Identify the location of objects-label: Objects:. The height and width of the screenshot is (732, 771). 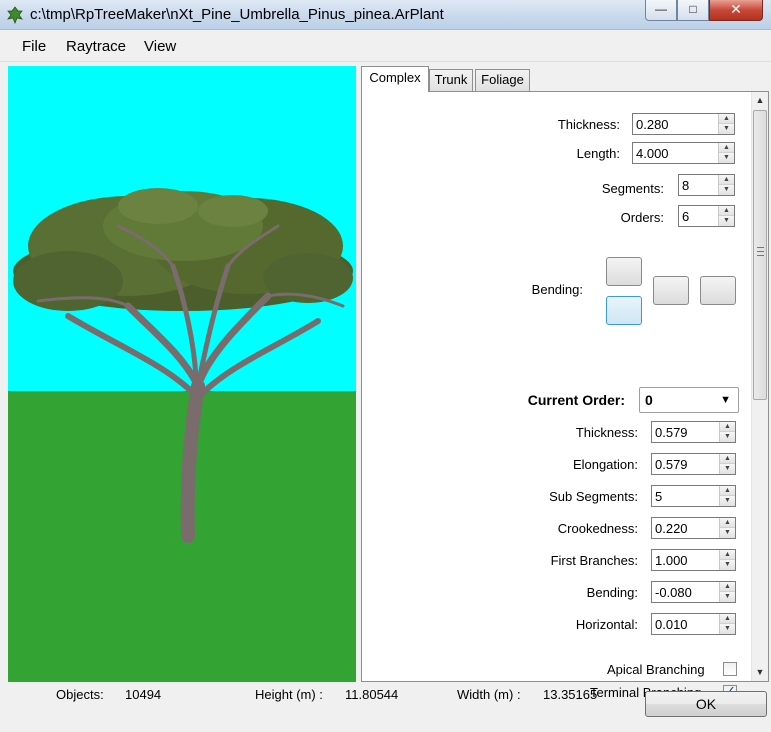
(80, 694).